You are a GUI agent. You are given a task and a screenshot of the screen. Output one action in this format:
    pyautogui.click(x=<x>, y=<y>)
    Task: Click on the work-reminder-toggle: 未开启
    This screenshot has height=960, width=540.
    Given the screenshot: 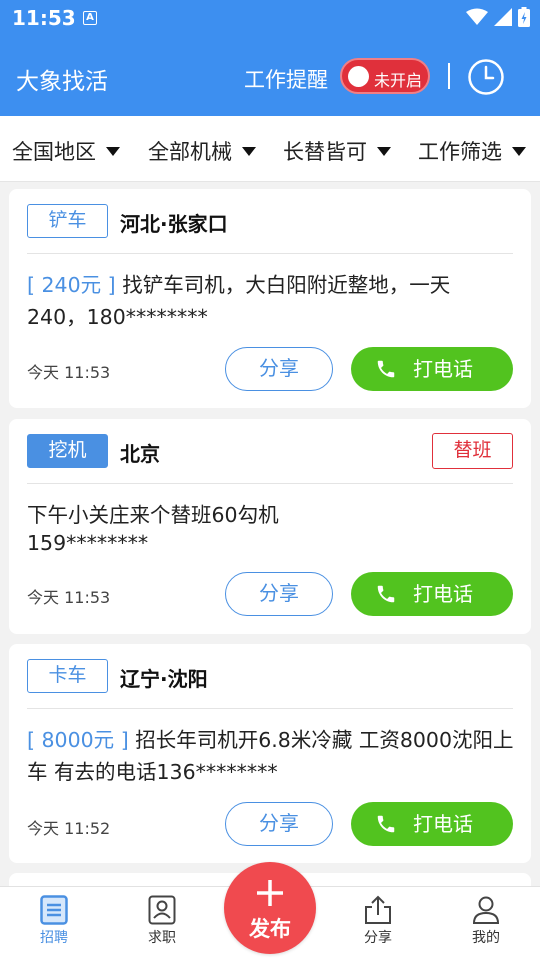 What is the action you would take?
    pyautogui.click(x=385, y=76)
    